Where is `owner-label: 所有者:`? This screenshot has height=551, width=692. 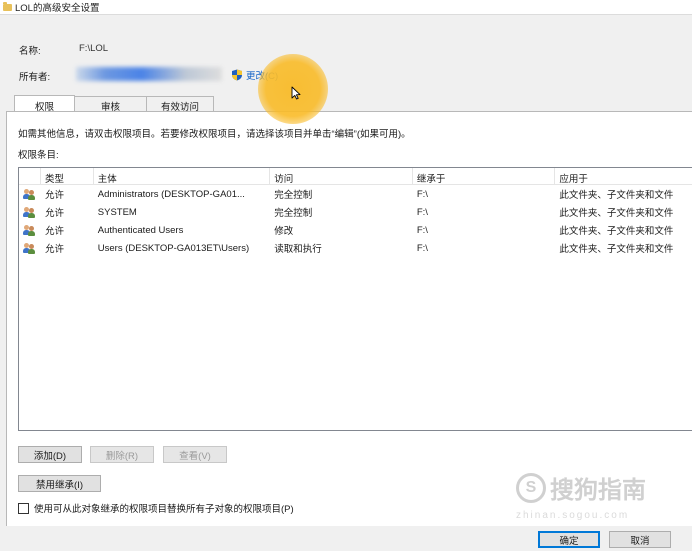 owner-label: 所有者: is located at coordinates (35, 77).